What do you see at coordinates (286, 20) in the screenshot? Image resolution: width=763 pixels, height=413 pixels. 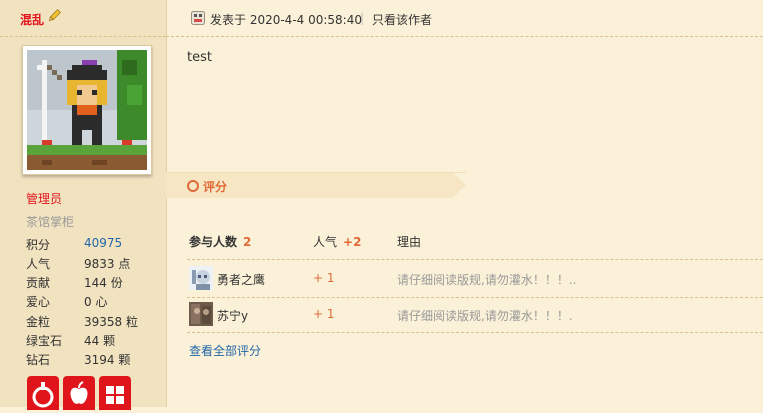 I see `post-time: 发表于 2020-4-4 00:58:40` at bounding box center [286, 20].